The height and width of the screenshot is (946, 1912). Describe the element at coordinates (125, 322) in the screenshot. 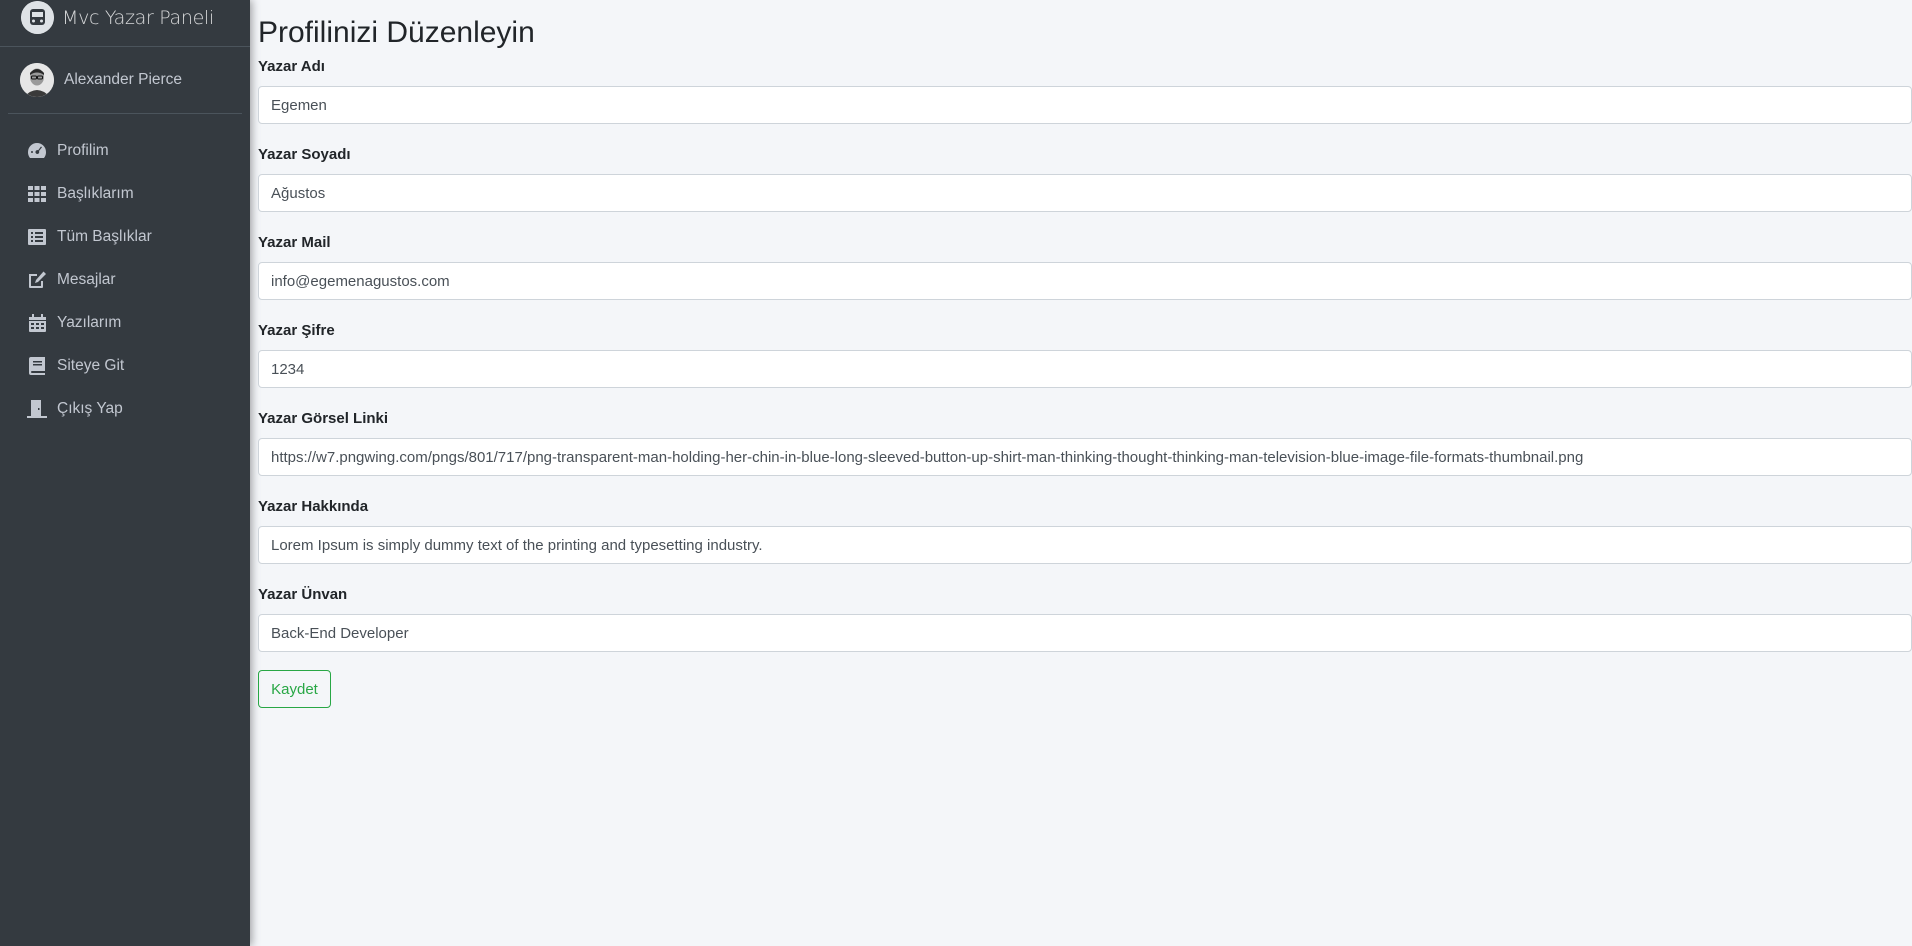

I see `sidebar-item-yazilarim: Yazılarım` at that location.